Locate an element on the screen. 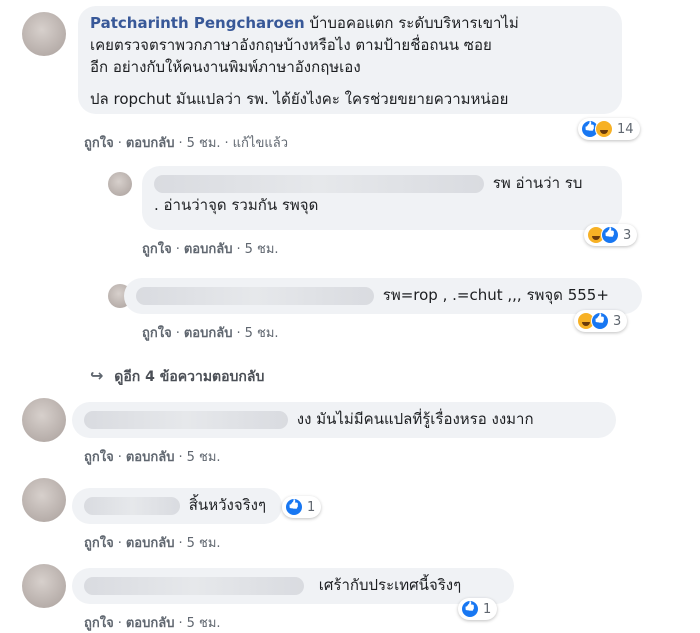  reaction-count: 14 is located at coordinates (625, 129).